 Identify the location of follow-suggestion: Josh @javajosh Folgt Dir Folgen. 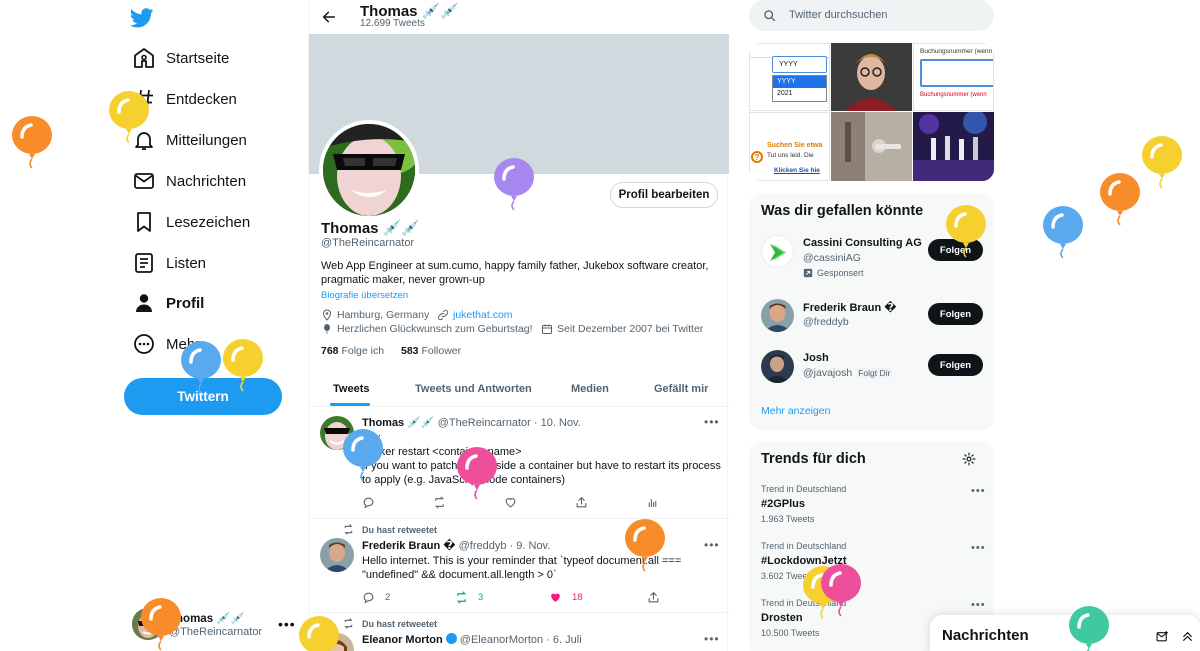
(872, 366).